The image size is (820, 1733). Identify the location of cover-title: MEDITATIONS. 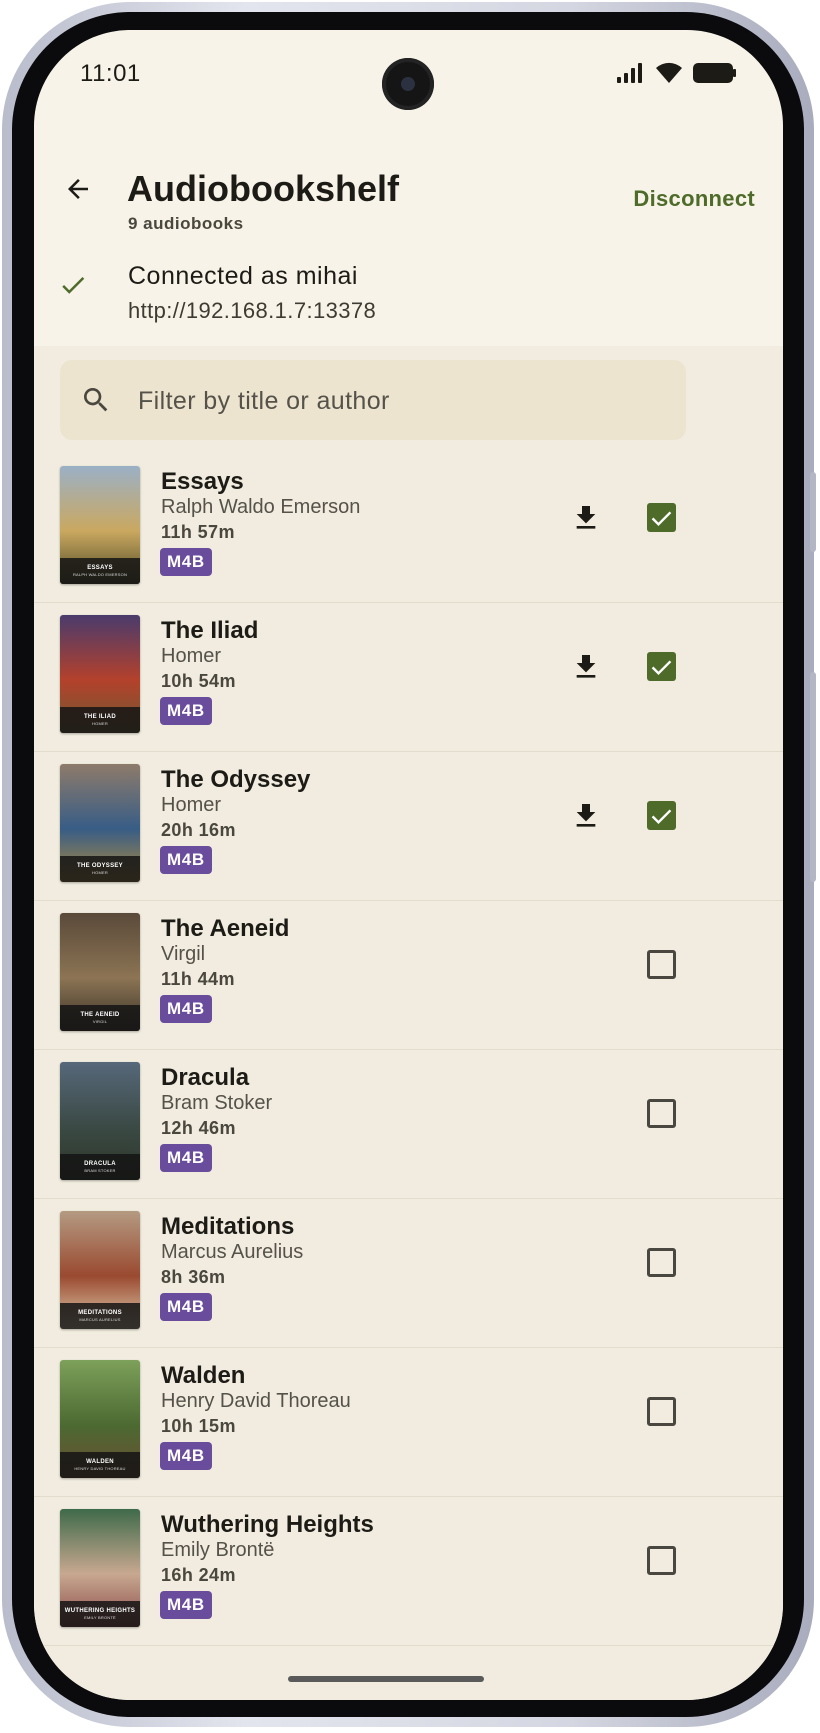
(100, 1312).